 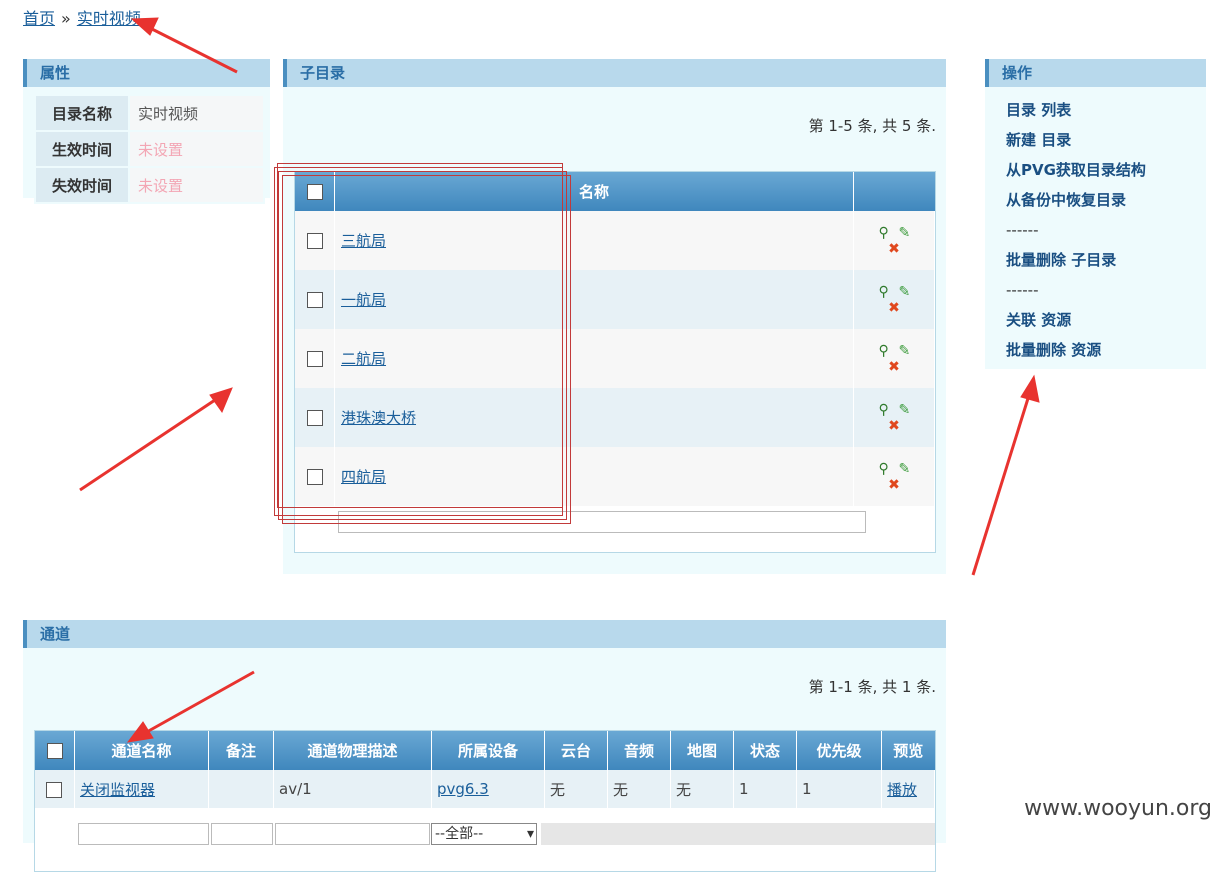 What do you see at coordinates (143, 834) in the screenshot?
I see `channel-name-filter` at bounding box center [143, 834].